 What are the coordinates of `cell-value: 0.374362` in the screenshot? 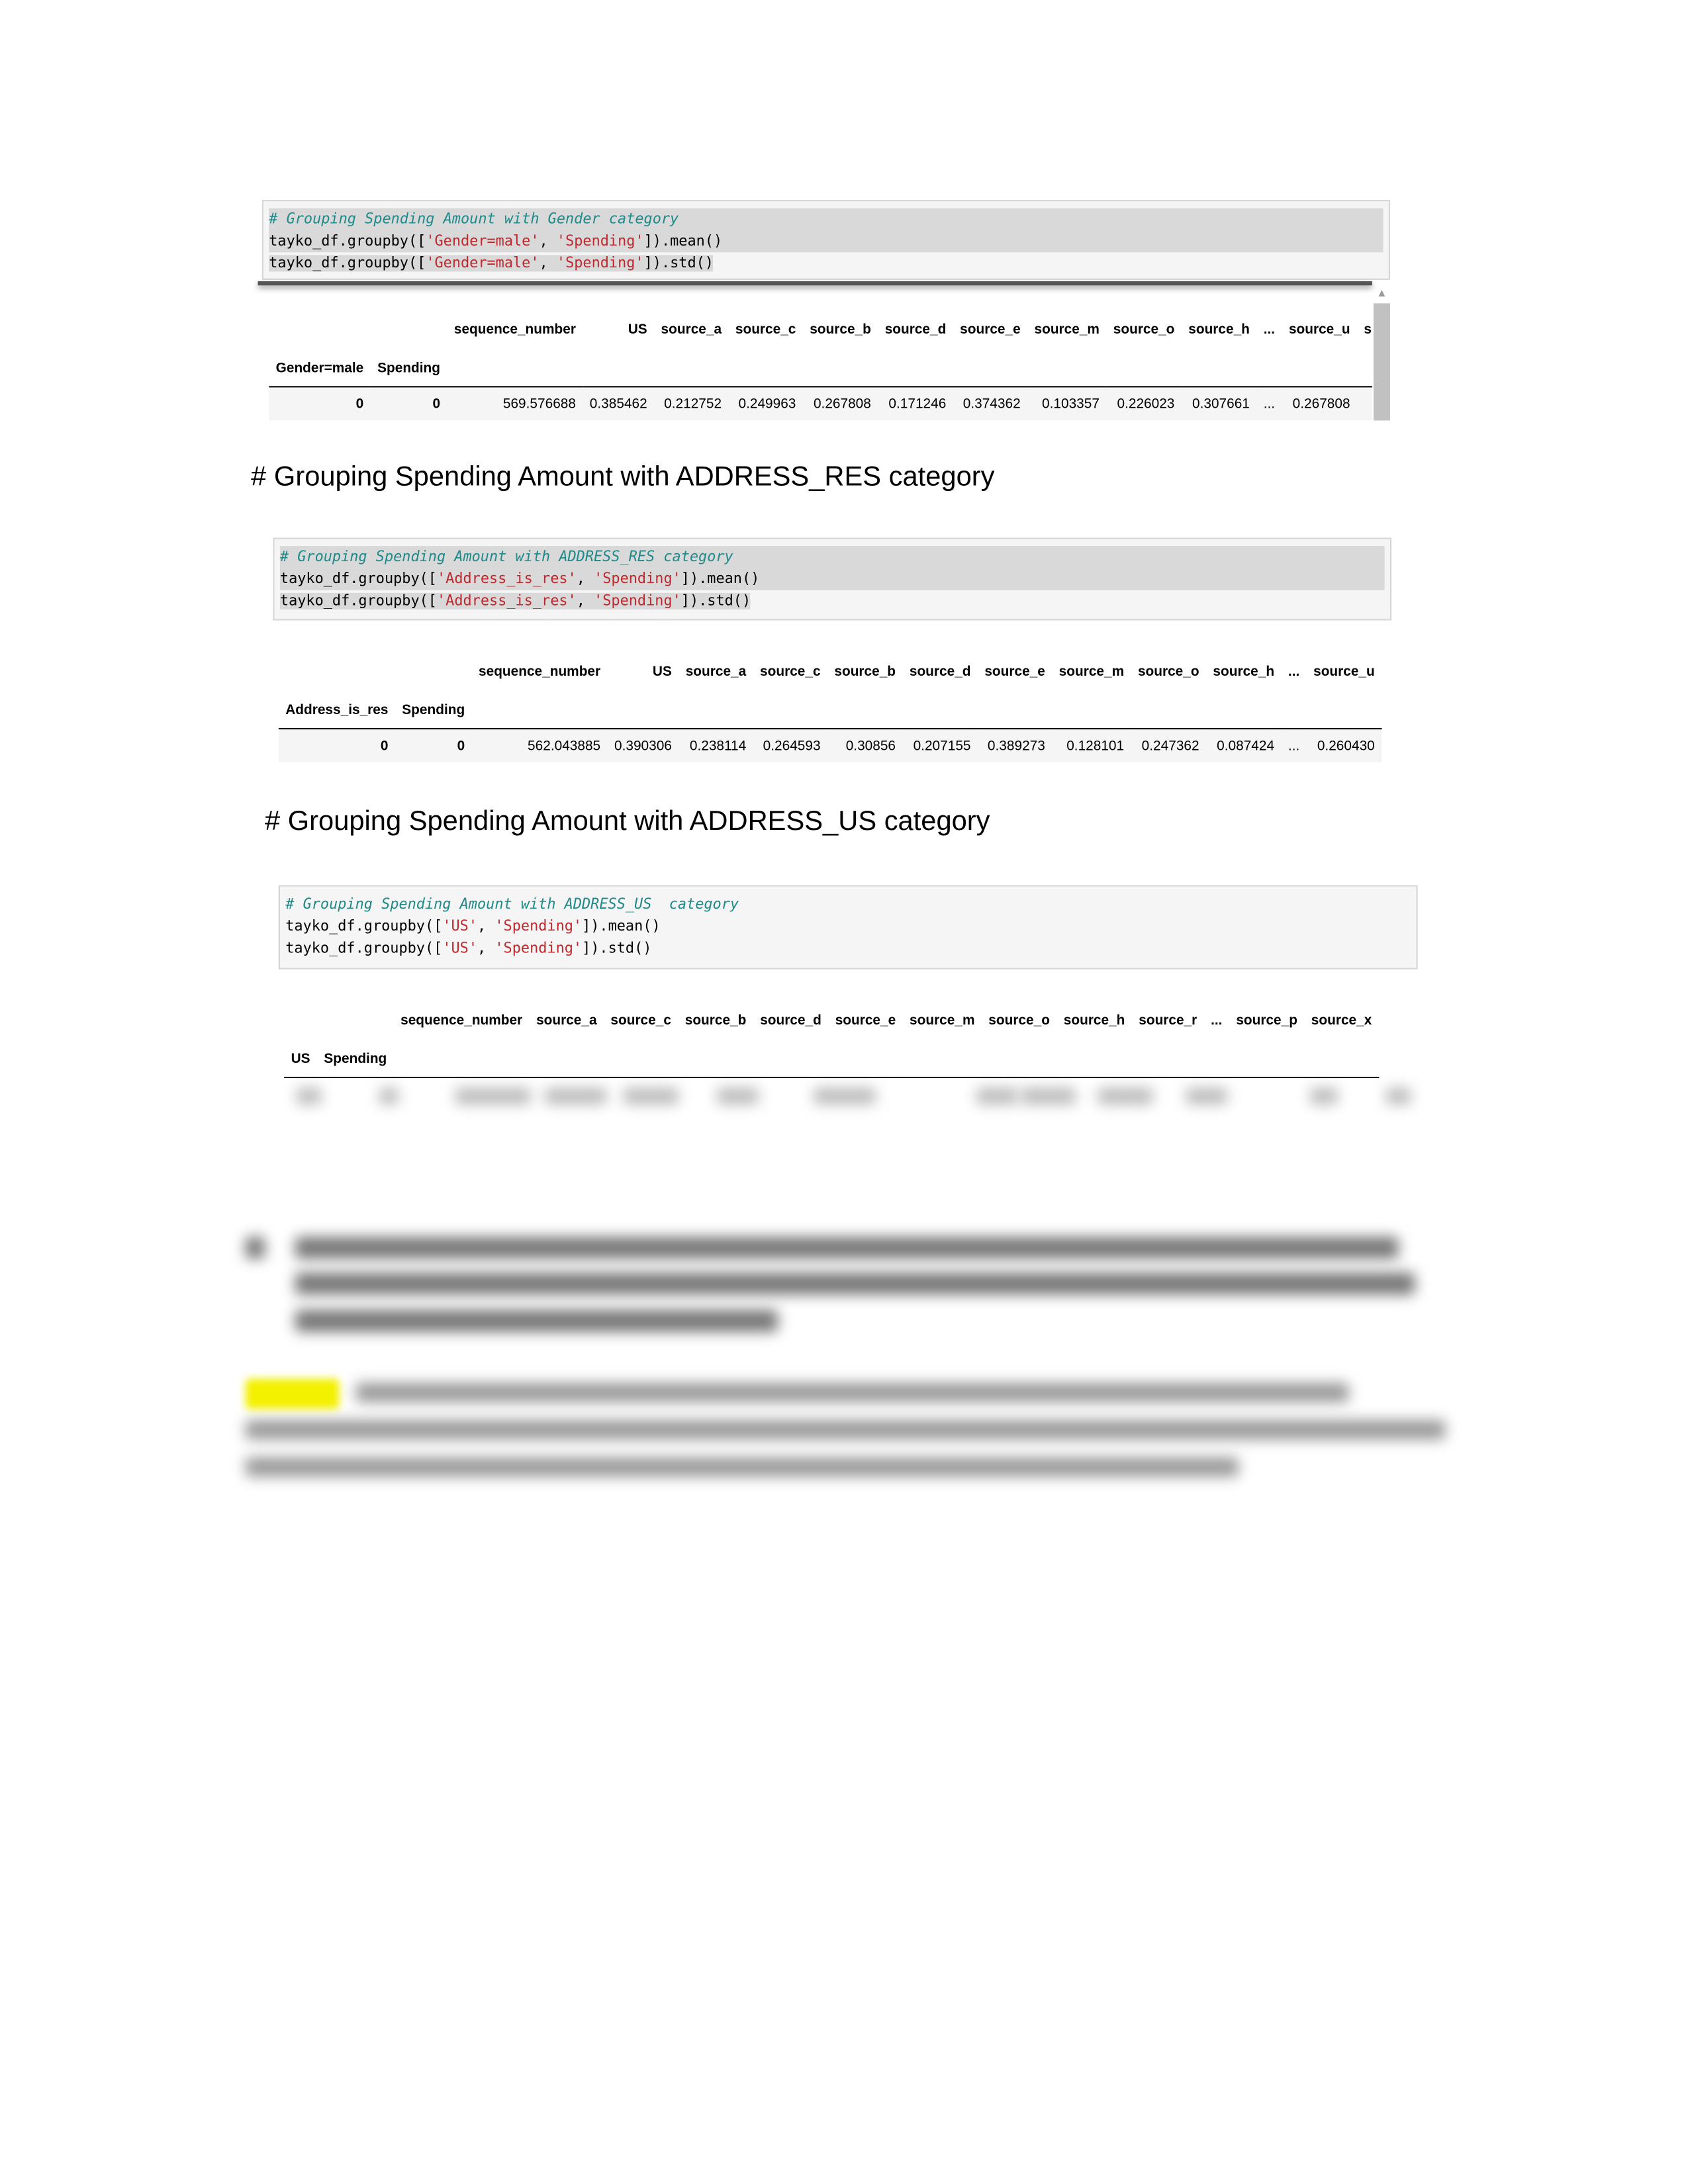 It's located at (990, 404).